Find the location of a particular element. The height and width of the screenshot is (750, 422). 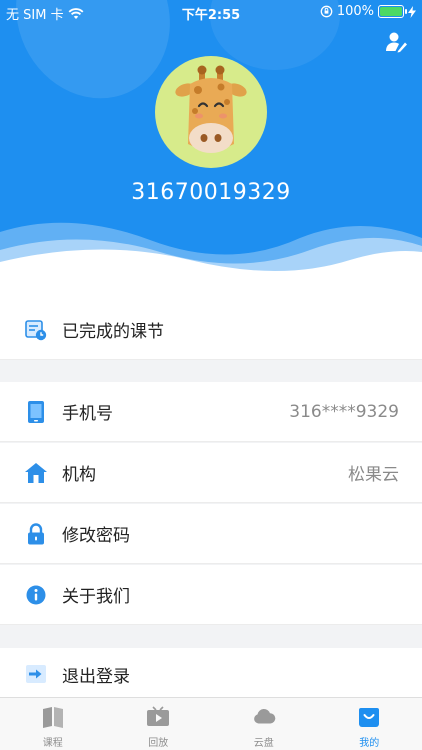

tab-cloud: 云盘 is located at coordinates (264, 724).